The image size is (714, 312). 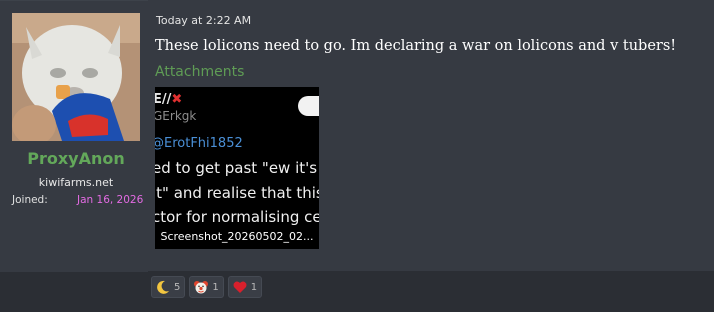 I want to click on avatar, so click(x=76, y=77).